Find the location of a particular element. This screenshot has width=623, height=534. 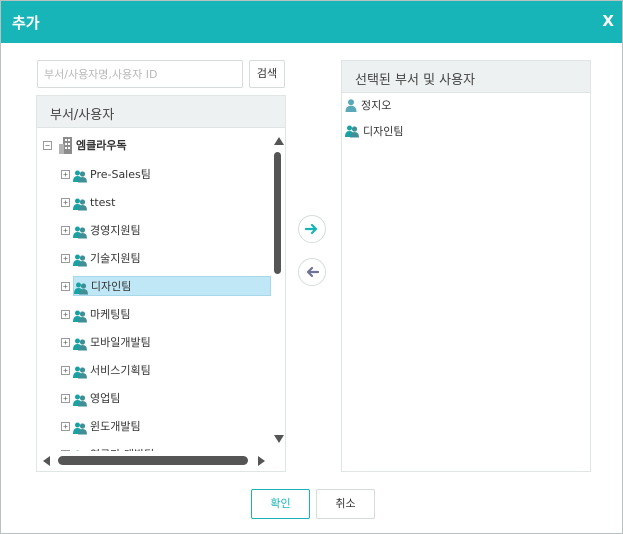

tree-item: + 윈도개발팀 is located at coordinates (166, 426).